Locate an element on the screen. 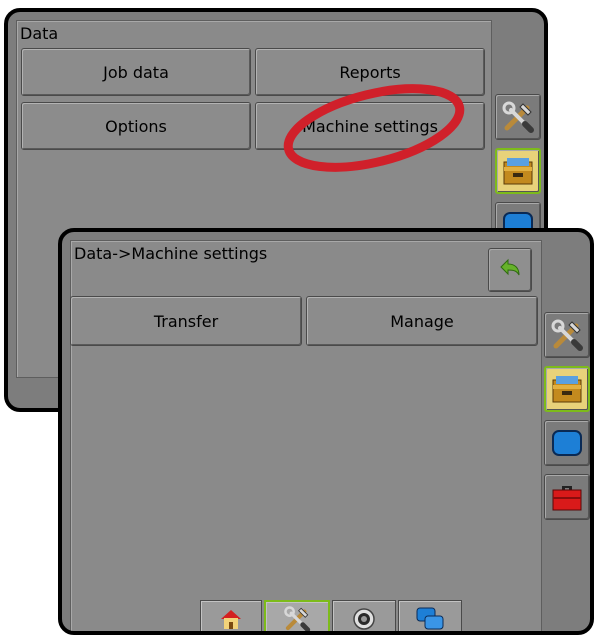 This screenshot has width=594, height=635. tools-tab is located at coordinates (297, 615).